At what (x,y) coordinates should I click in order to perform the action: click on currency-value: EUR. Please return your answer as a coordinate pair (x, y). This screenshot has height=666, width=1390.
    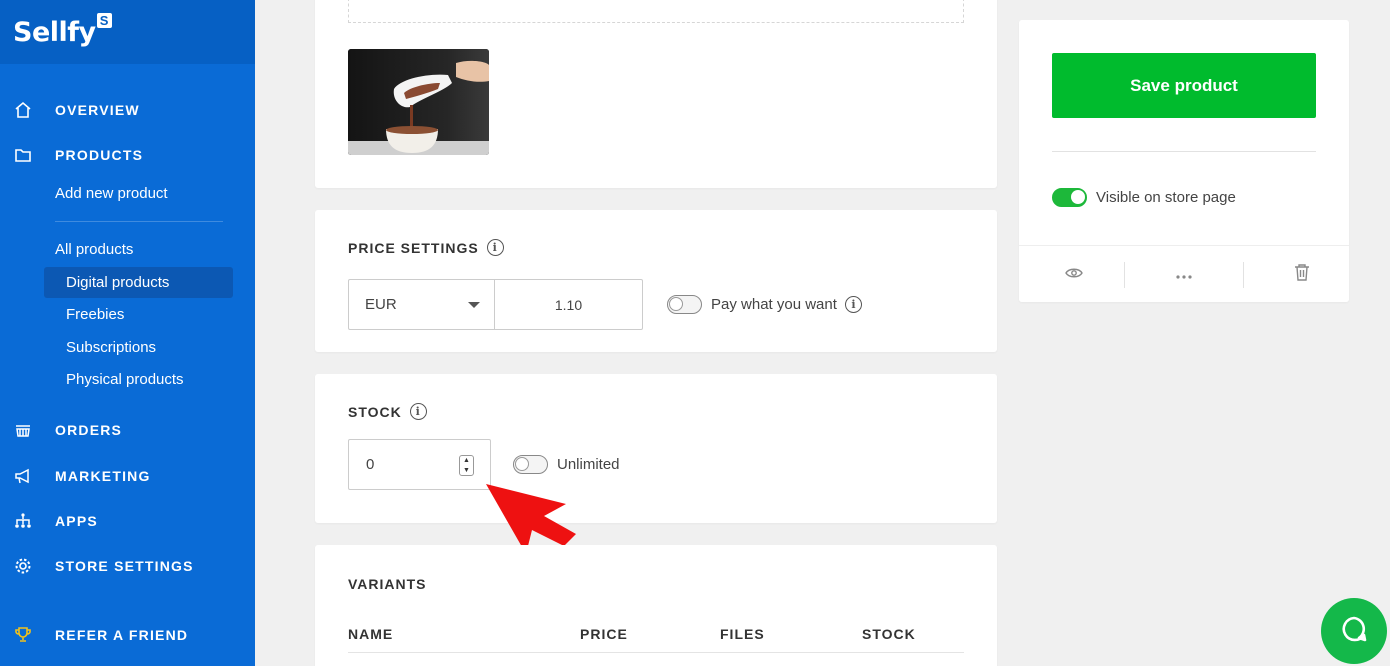
    Looking at the image, I should click on (381, 304).